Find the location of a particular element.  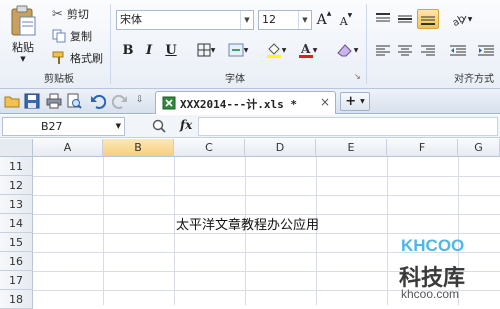

tab-bar: ⇩ XXX2014---计.xls * × + ▼ is located at coordinates (250, 101).